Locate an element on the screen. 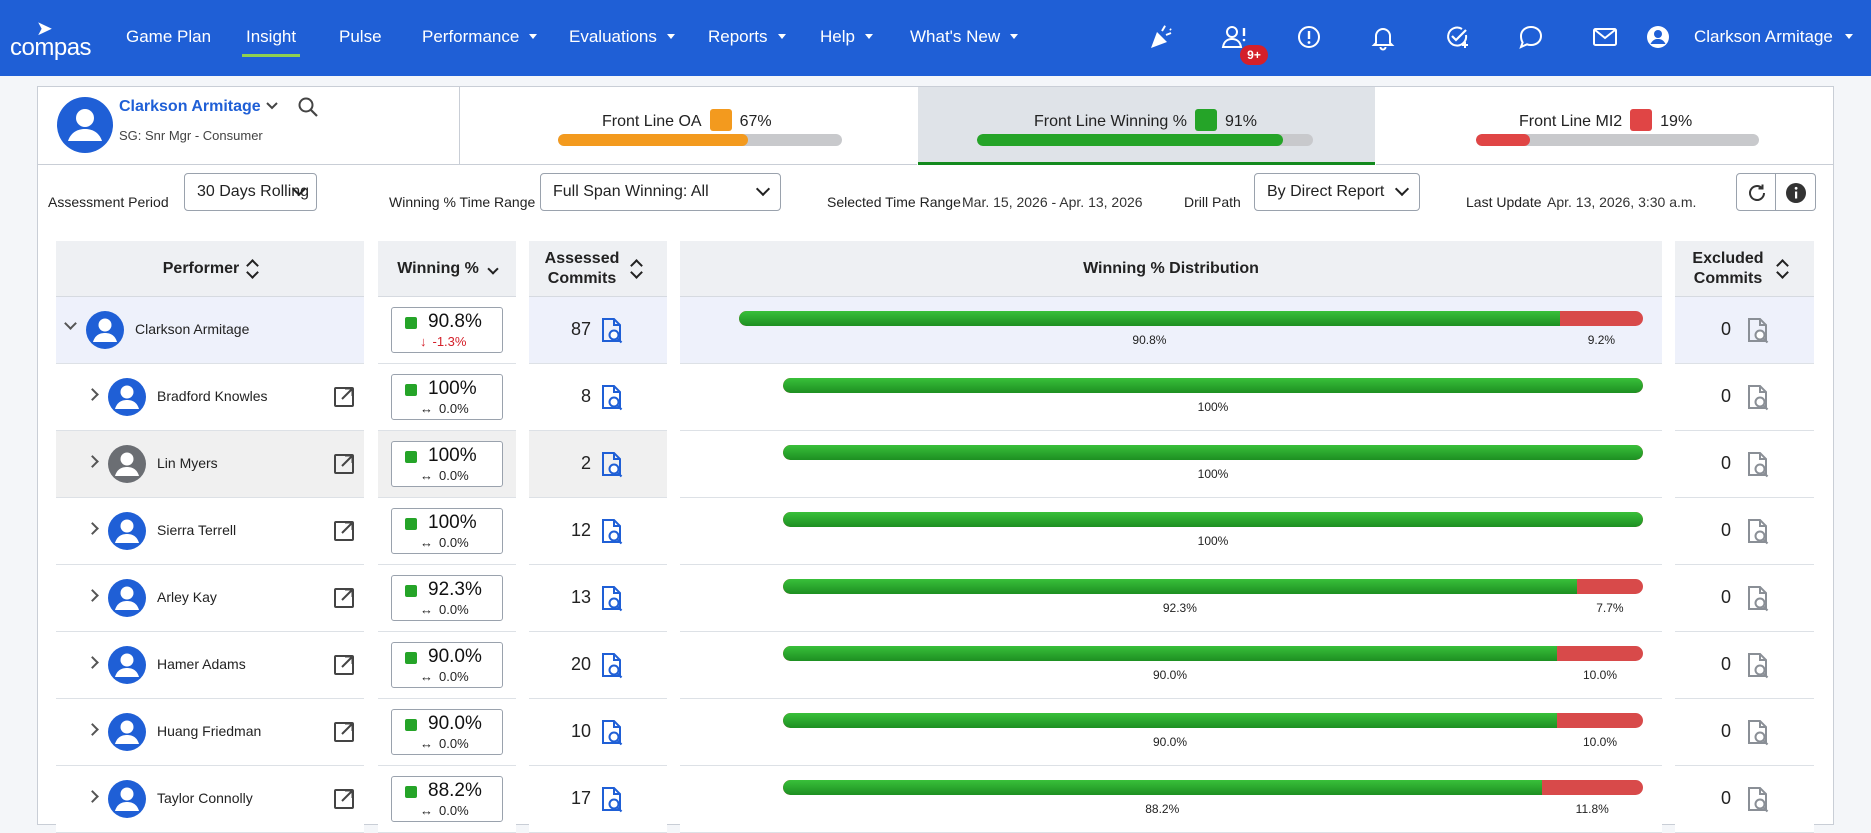 The width and height of the screenshot is (1871, 833). performer-switch-chevron-icon is located at coordinates (272, 107).